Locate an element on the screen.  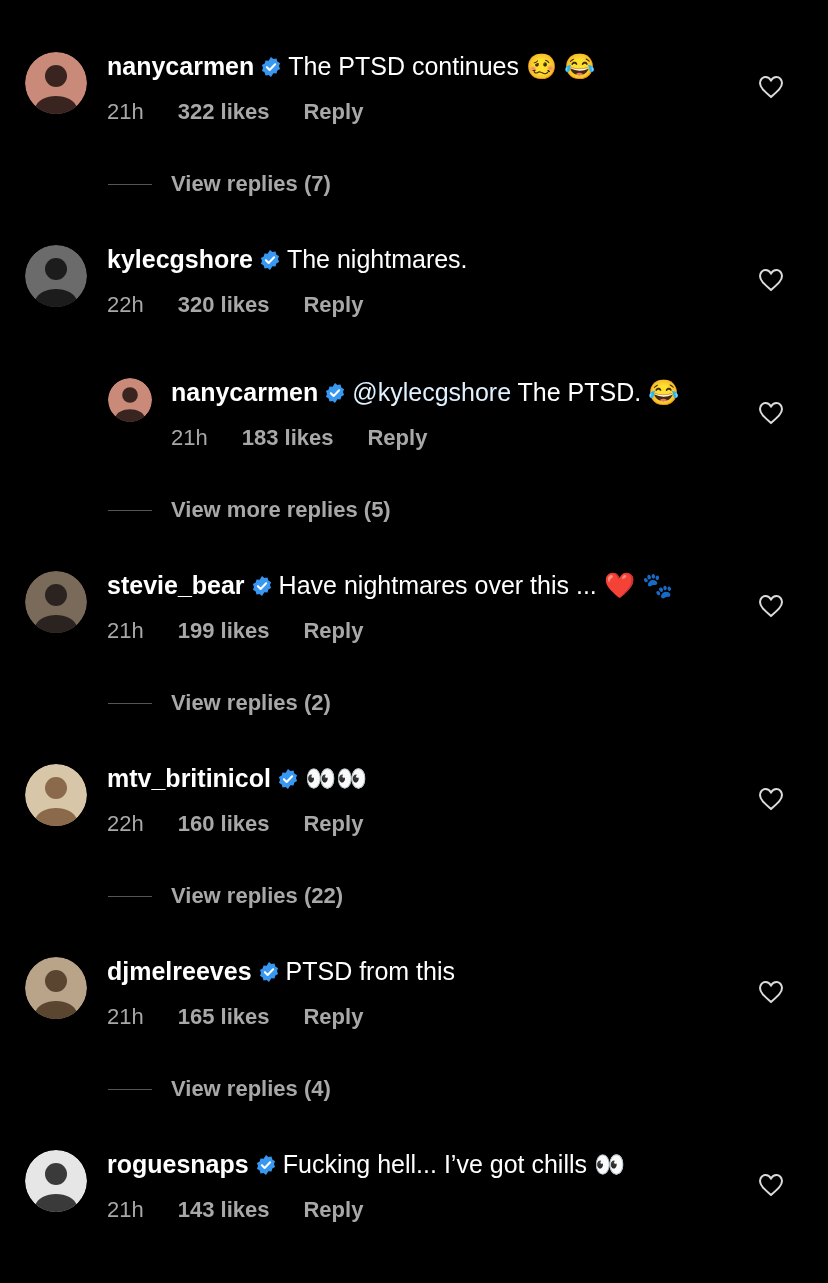
likes-count: 322 likes is located at coordinates (223, 112).